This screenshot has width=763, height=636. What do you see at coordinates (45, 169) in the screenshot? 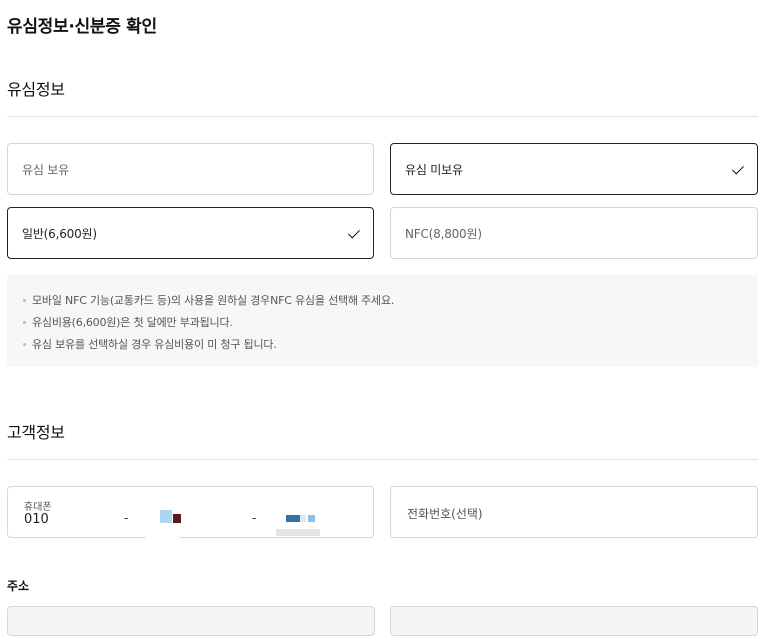
I see `usim-owned-label: 유심 보유` at bounding box center [45, 169].